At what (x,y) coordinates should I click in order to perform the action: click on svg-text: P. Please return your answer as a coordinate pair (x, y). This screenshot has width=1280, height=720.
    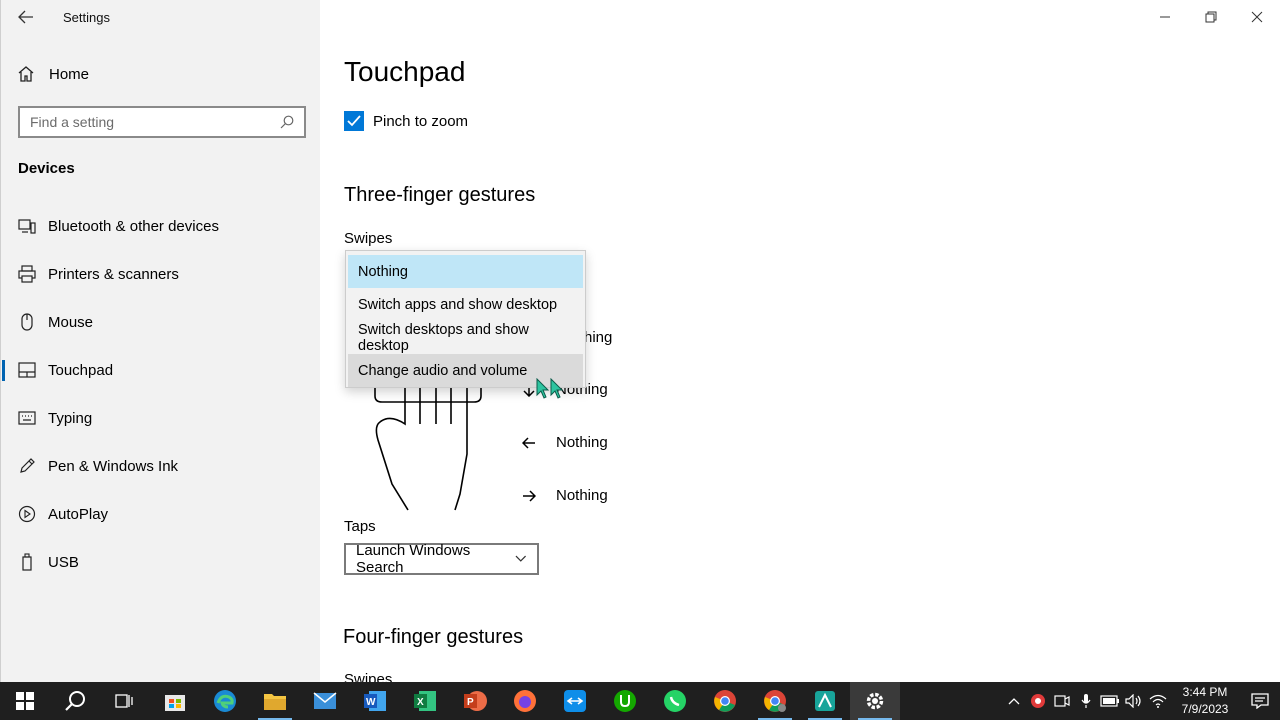
    Looking at the image, I should click on (470, 702).